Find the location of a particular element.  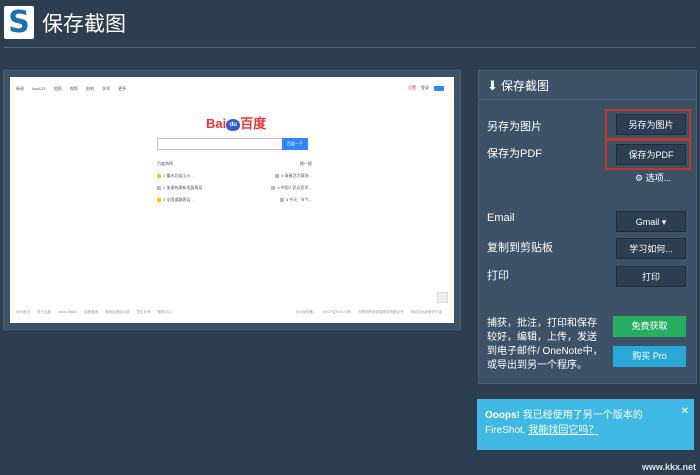

save-image-button: 另存为图片 is located at coordinates (651, 124).